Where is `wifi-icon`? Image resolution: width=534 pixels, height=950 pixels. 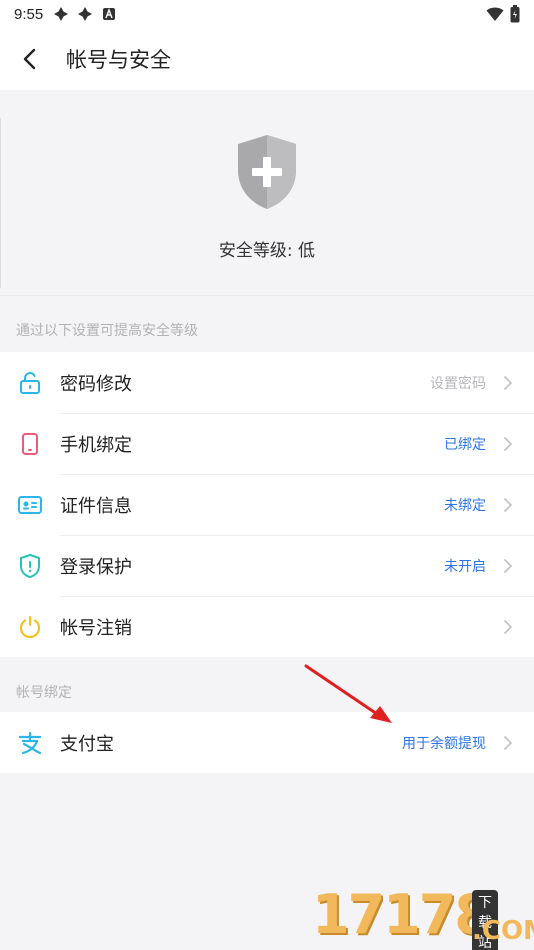 wifi-icon is located at coordinates (495, 14).